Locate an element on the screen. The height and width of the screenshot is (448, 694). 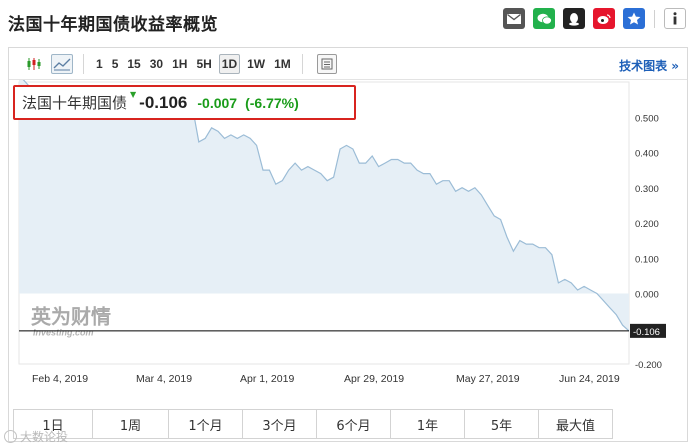
candlestick-icon is located at coordinates (34, 64).